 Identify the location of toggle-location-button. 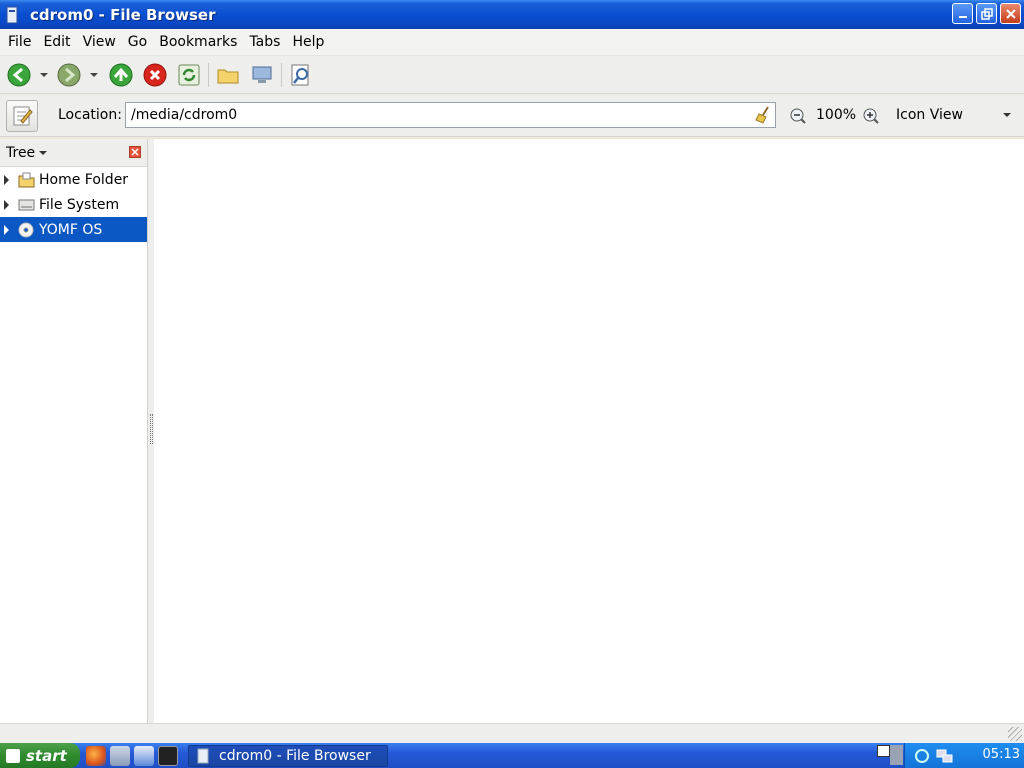
(22, 116).